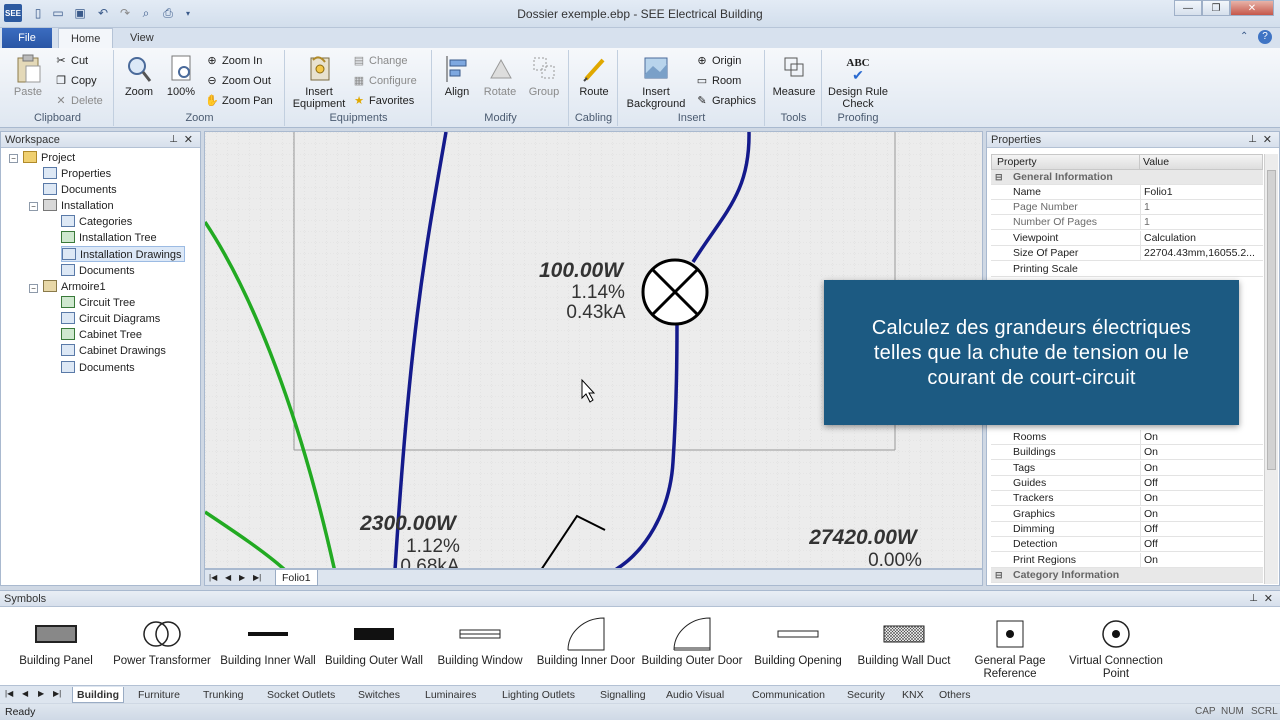  What do you see at coordinates (1127, 468) in the screenshot?
I see `property-row: Tags On` at bounding box center [1127, 468].